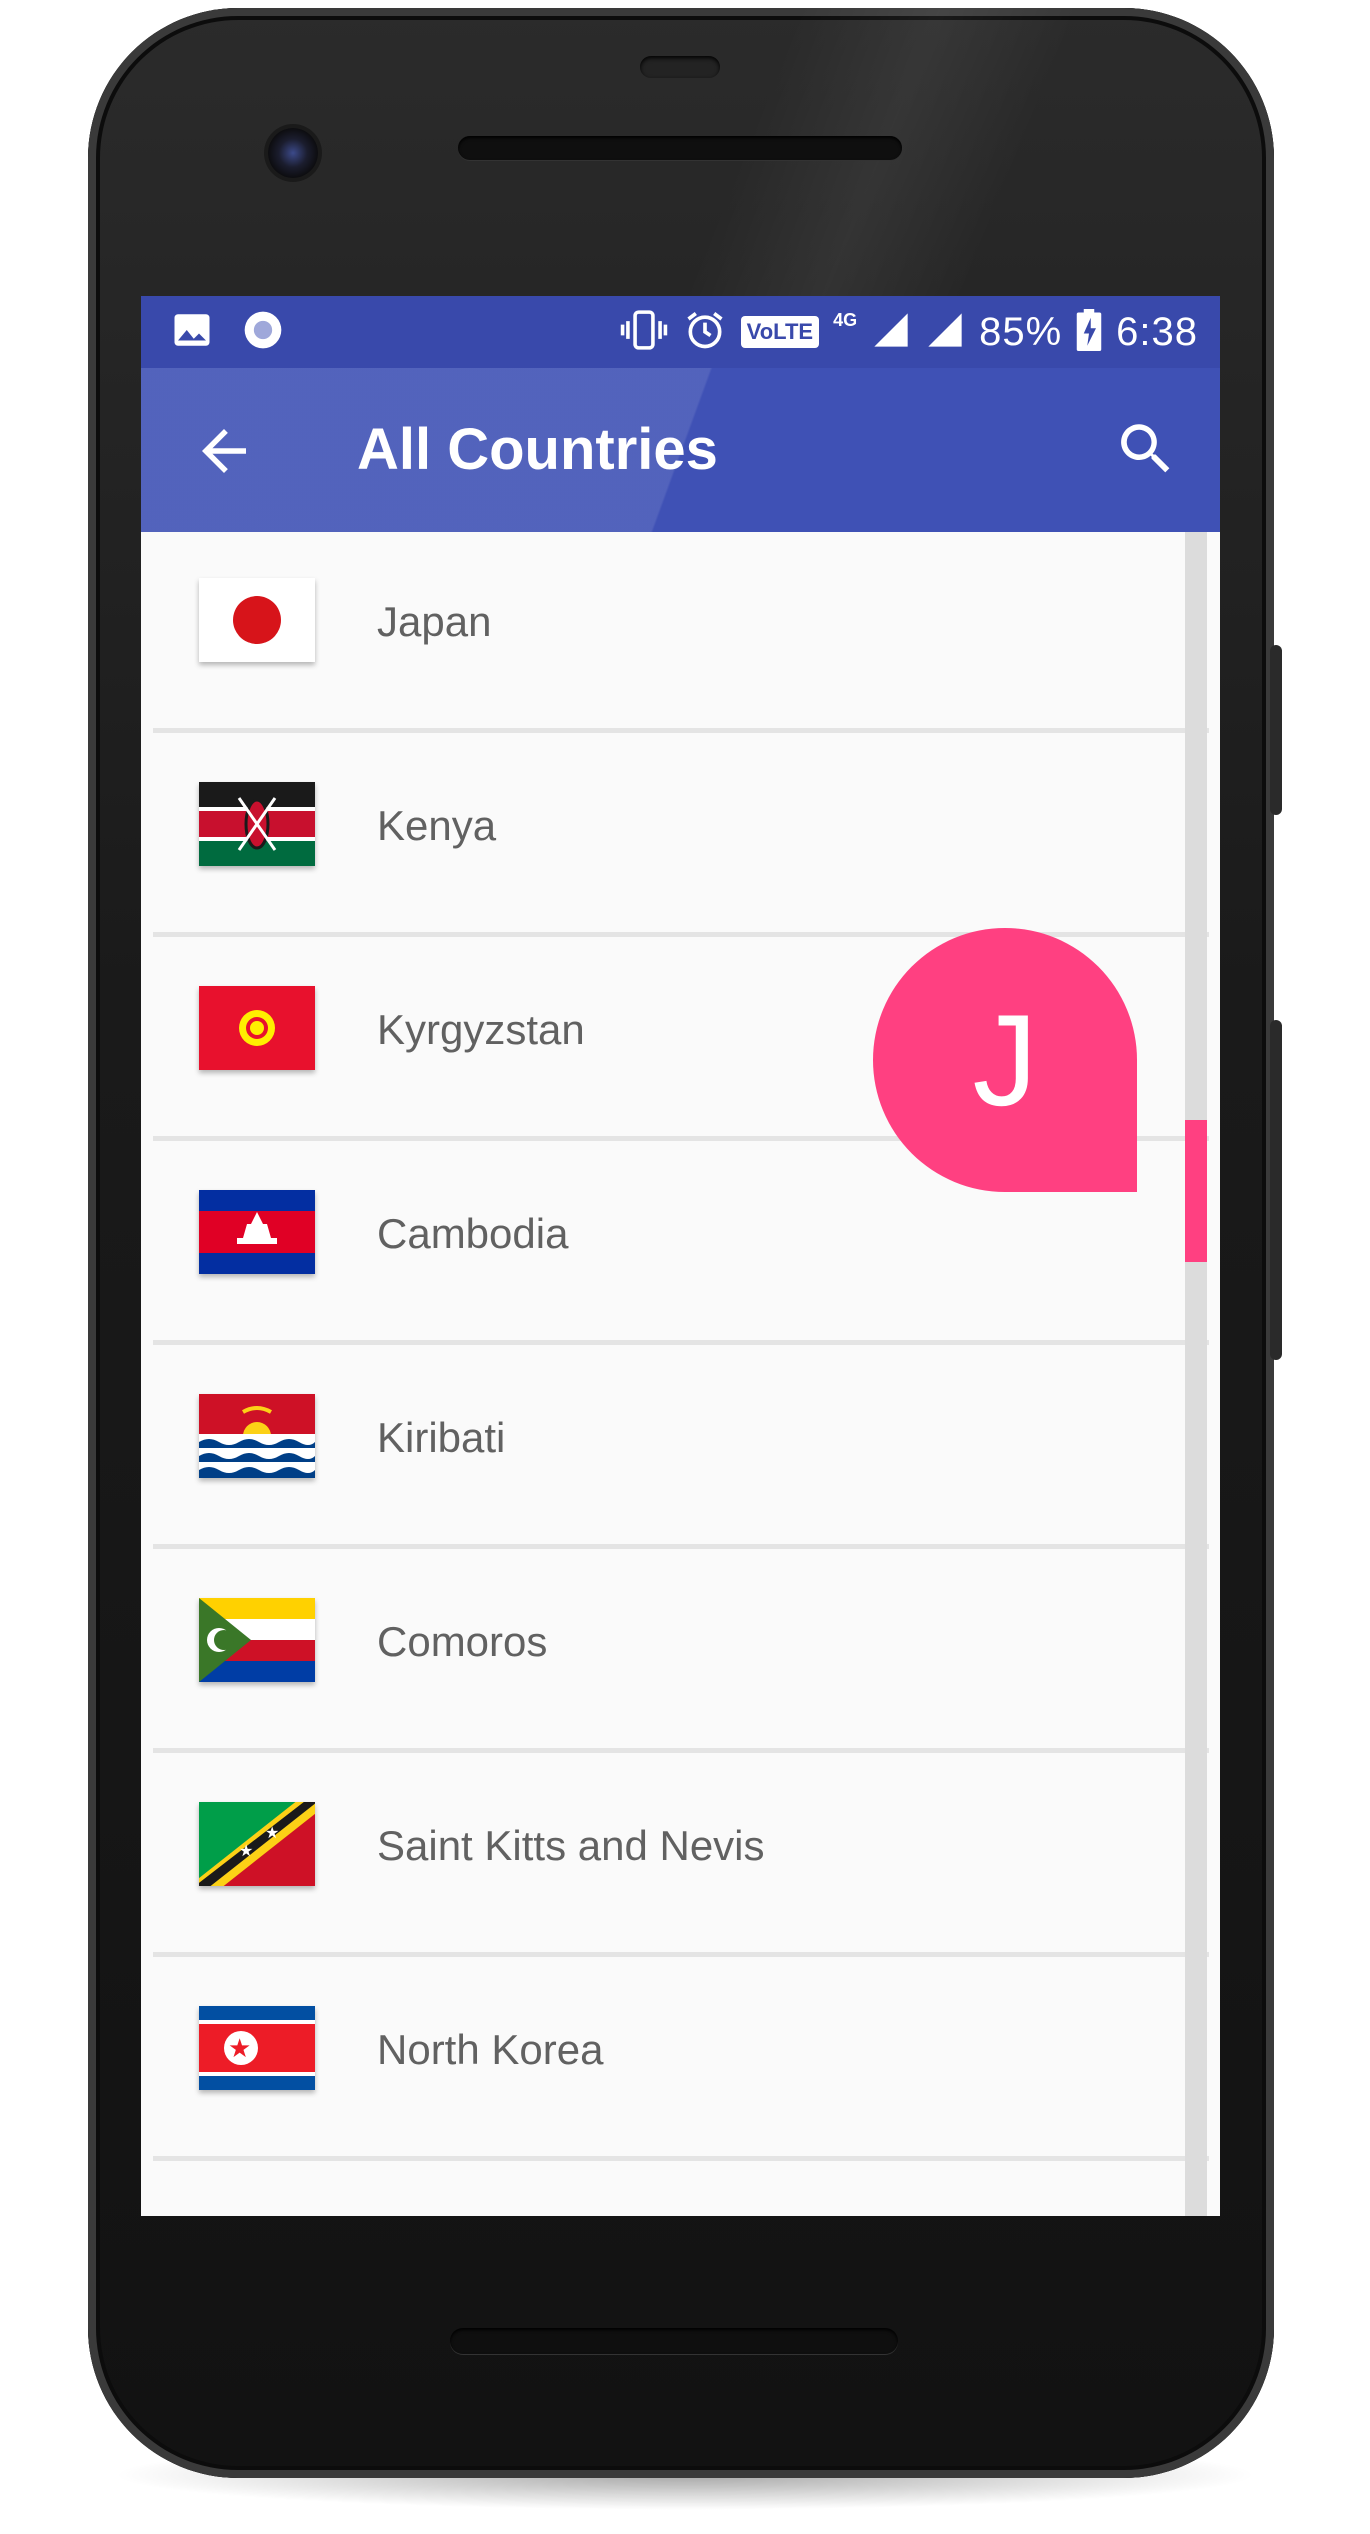 This screenshot has height=2534, width=1370. Describe the element at coordinates (434, 621) in the screenshot. I see `country-name: Japan` at that location.